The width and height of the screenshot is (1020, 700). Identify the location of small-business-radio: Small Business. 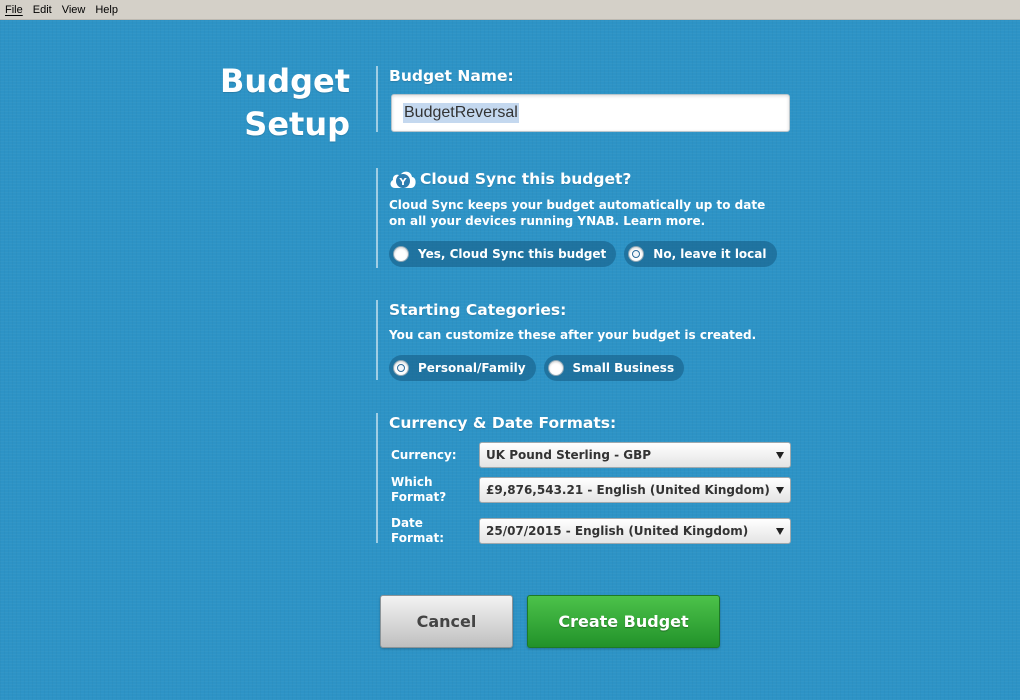
(614, 368).